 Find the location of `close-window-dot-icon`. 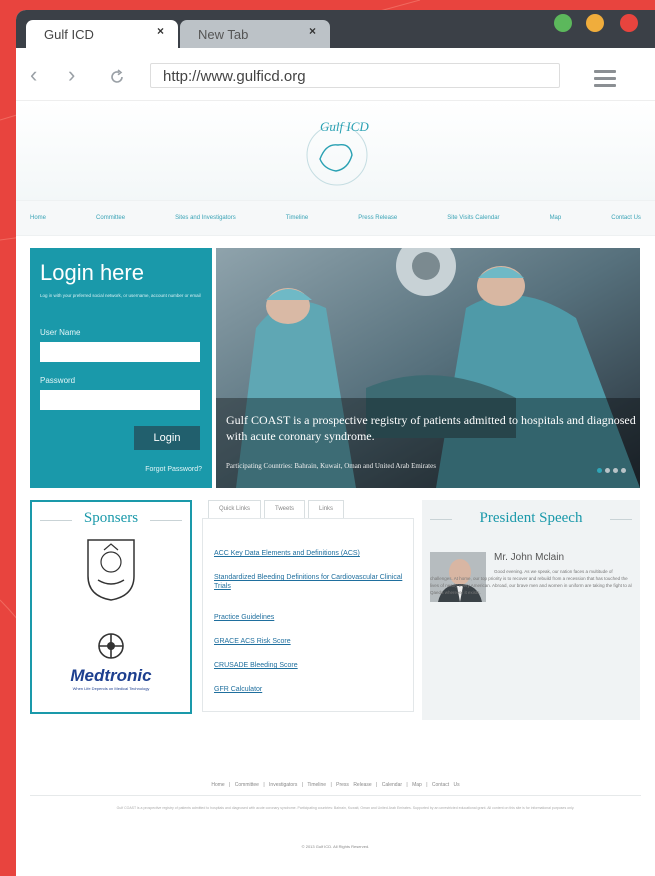

close-window-dot-icon is located at coordinates (629, 23).